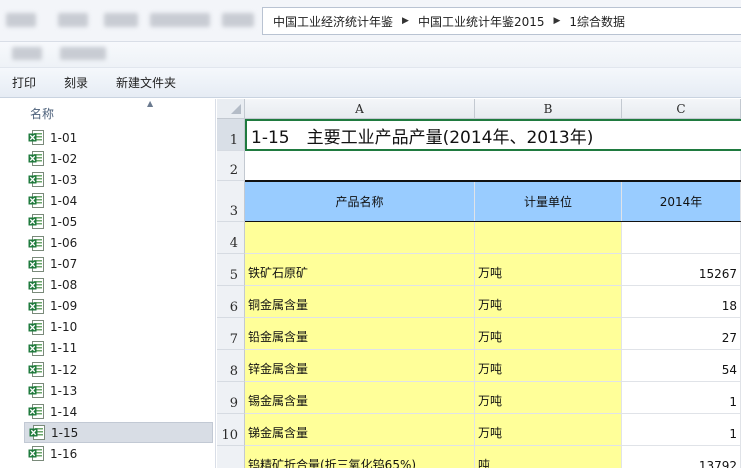  Describe the element at coordinates (231, 238) in the screenshot. I see `row-header: 4` at that location.